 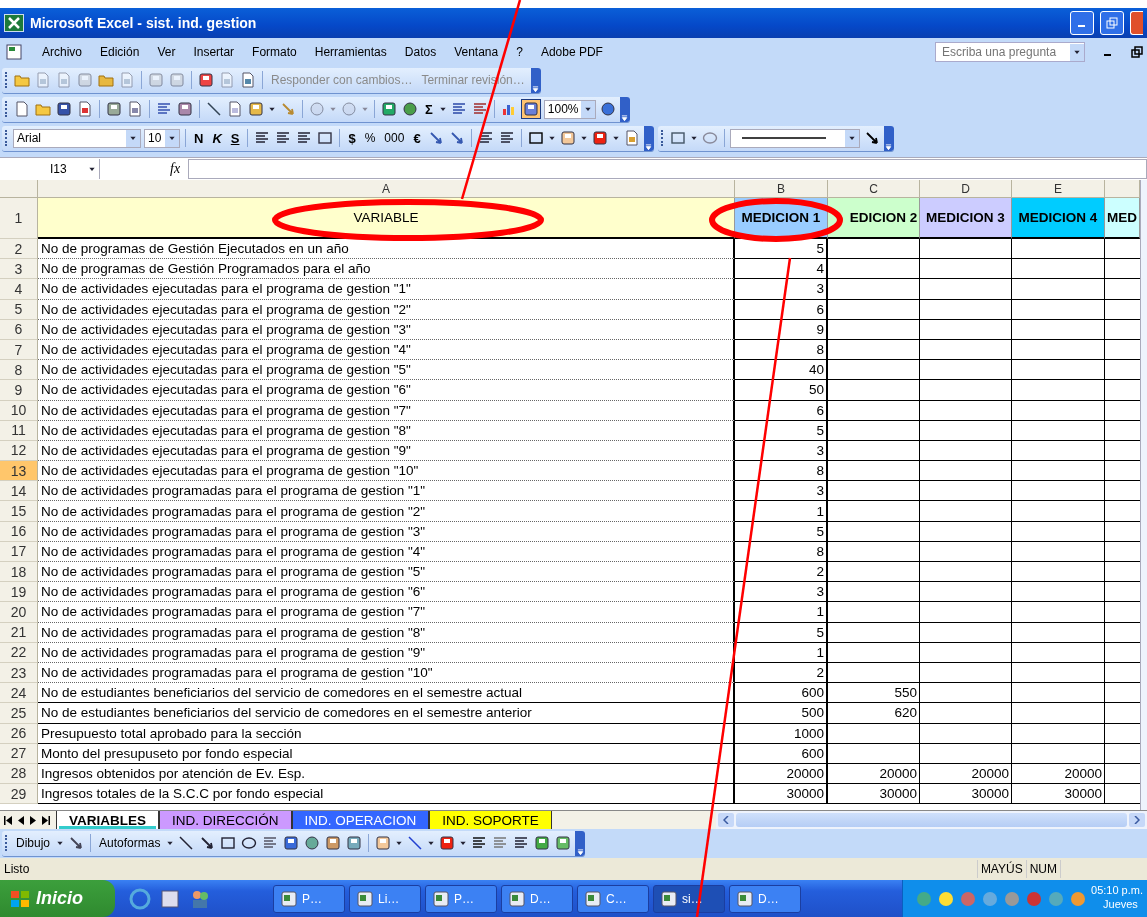 What do you see at coordinates (19, 713) in the screenshot?
I see `row-header: 25` at bounding box center [19, 713].